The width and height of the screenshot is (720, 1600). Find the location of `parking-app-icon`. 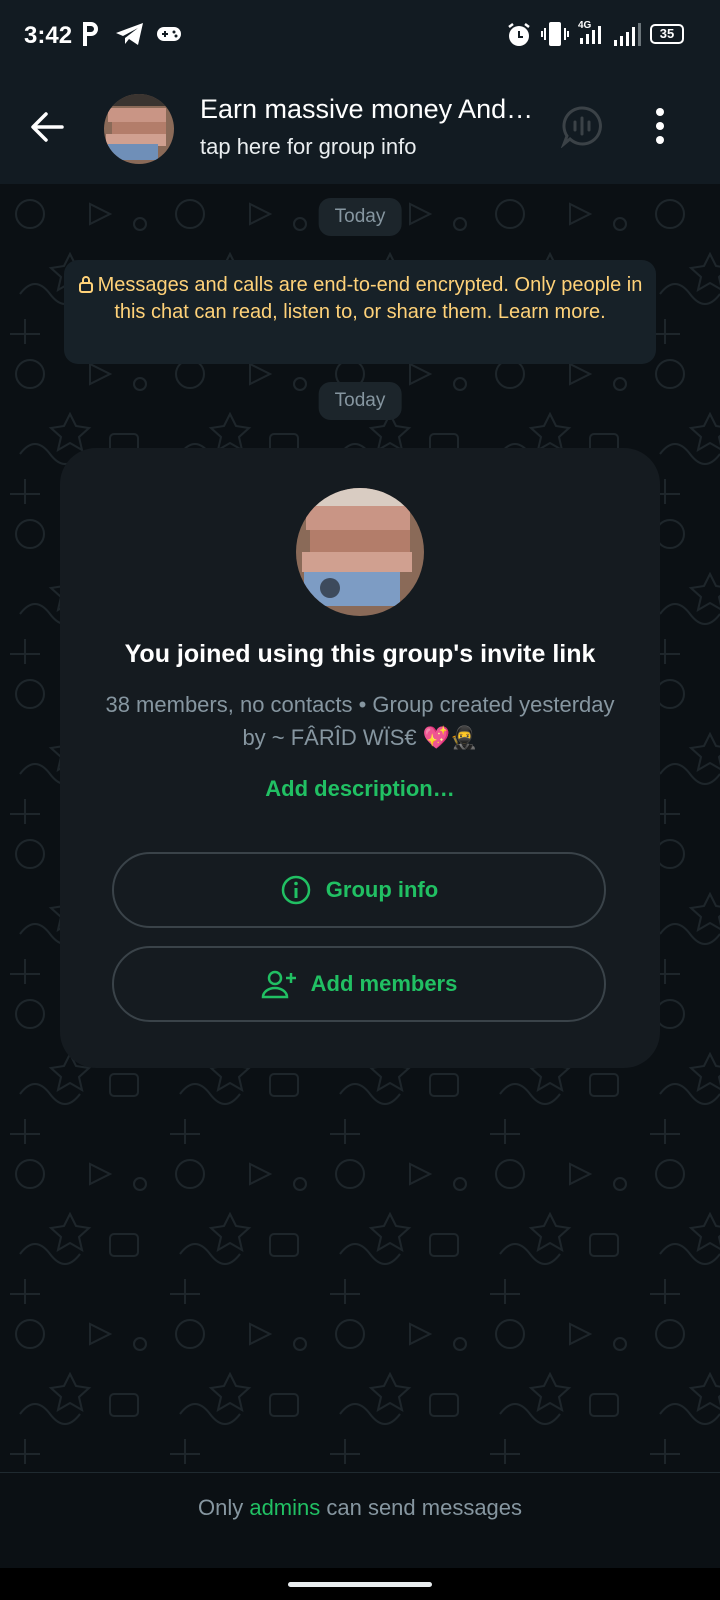

parking-app-icon is located at coordinates (90, 34).